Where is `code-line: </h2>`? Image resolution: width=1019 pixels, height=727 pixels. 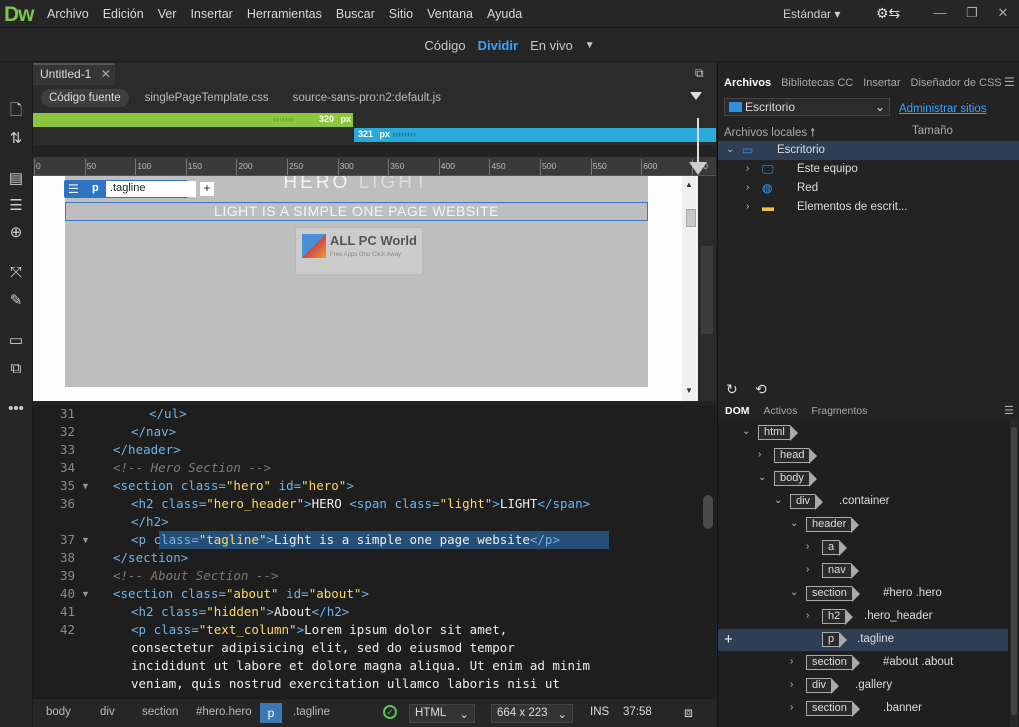
code-line: </h2> is located at coordinates (150, 522).